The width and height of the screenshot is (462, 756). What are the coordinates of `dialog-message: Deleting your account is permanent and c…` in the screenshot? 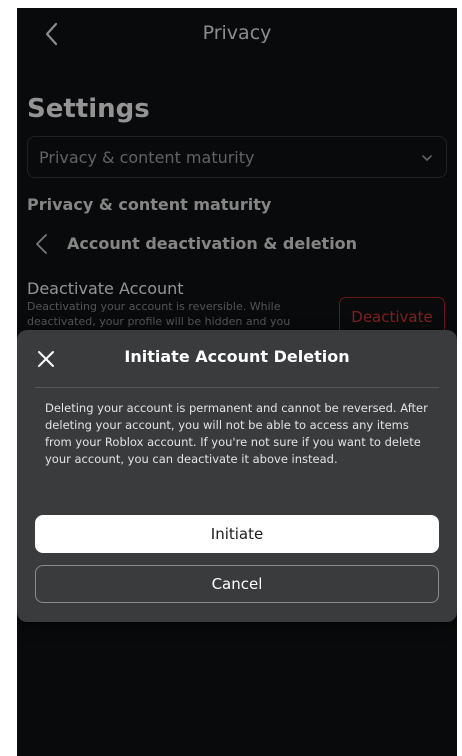 It's located at (236, 433).